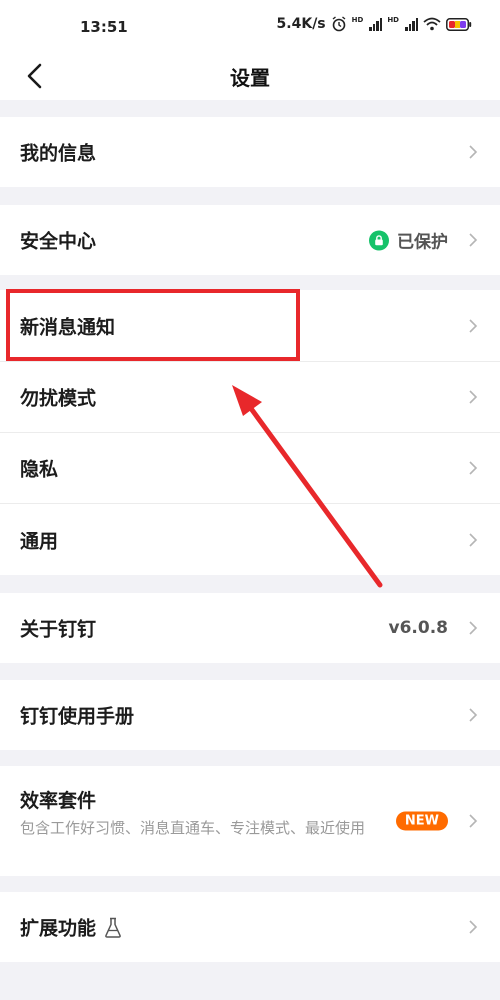 The height and width of the screenshot is (1000, 500). I want to click on wifi-icon, so click(432, 24).